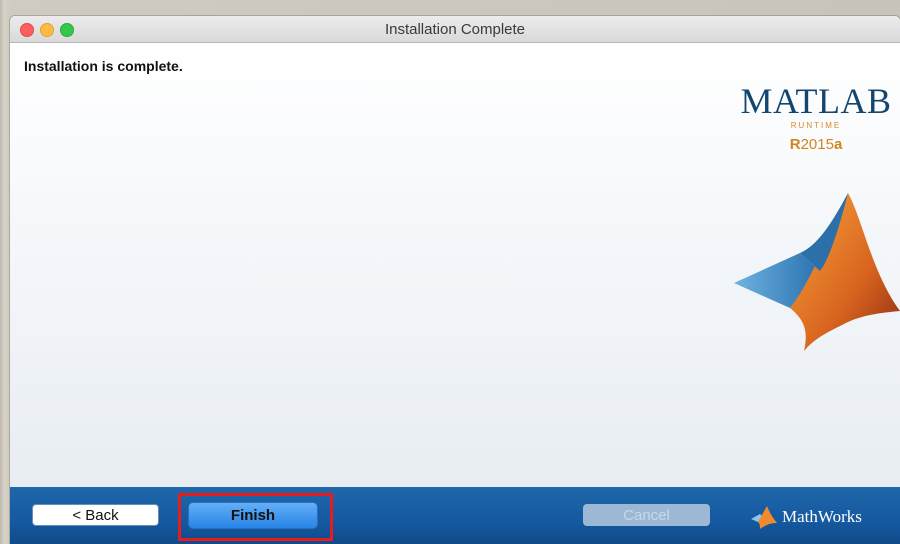 This screenshot has height=544, width=900. Describe the element at coordinates (822, 516) in the screenshot. I see `vendor-name: MathWorks` at that location.